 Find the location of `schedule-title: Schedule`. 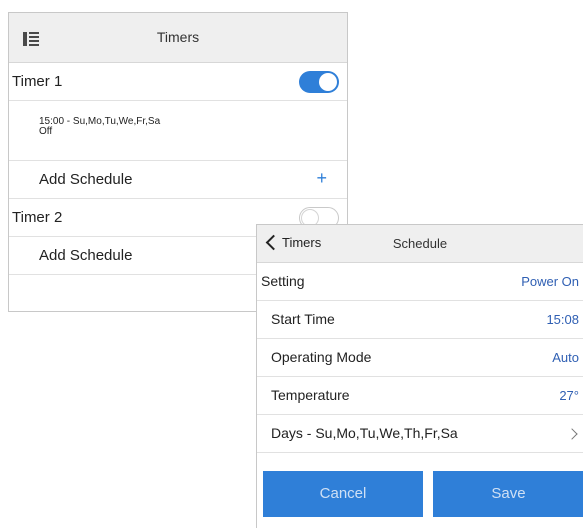

schedule-title: Schedule is located at coordinates (420, 243).